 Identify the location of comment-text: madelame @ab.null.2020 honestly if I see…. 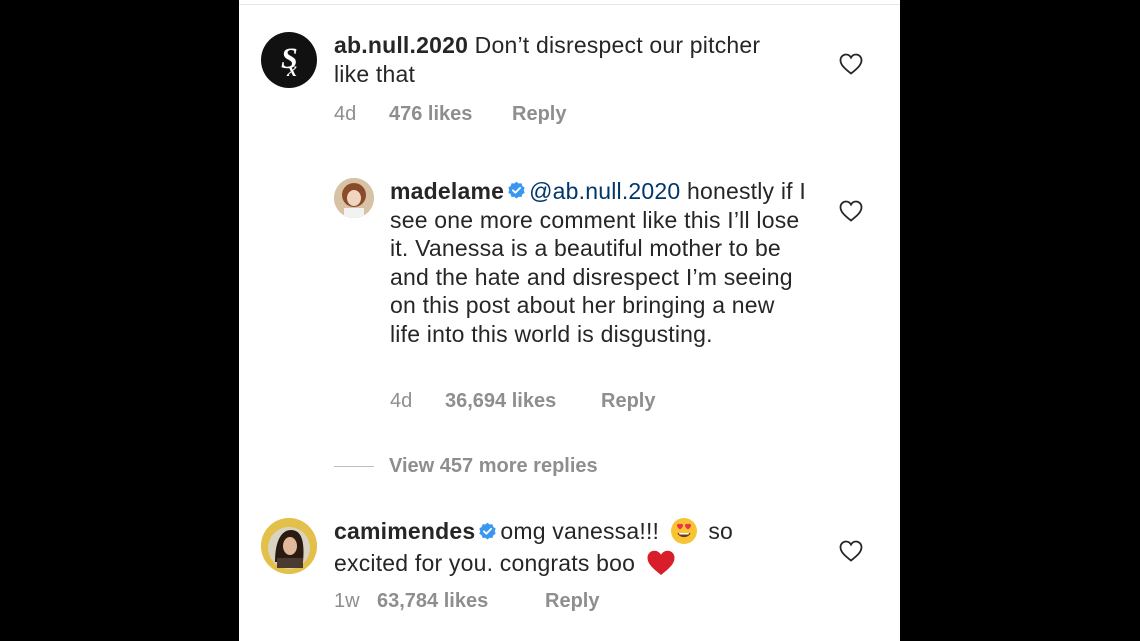
(600, 262).